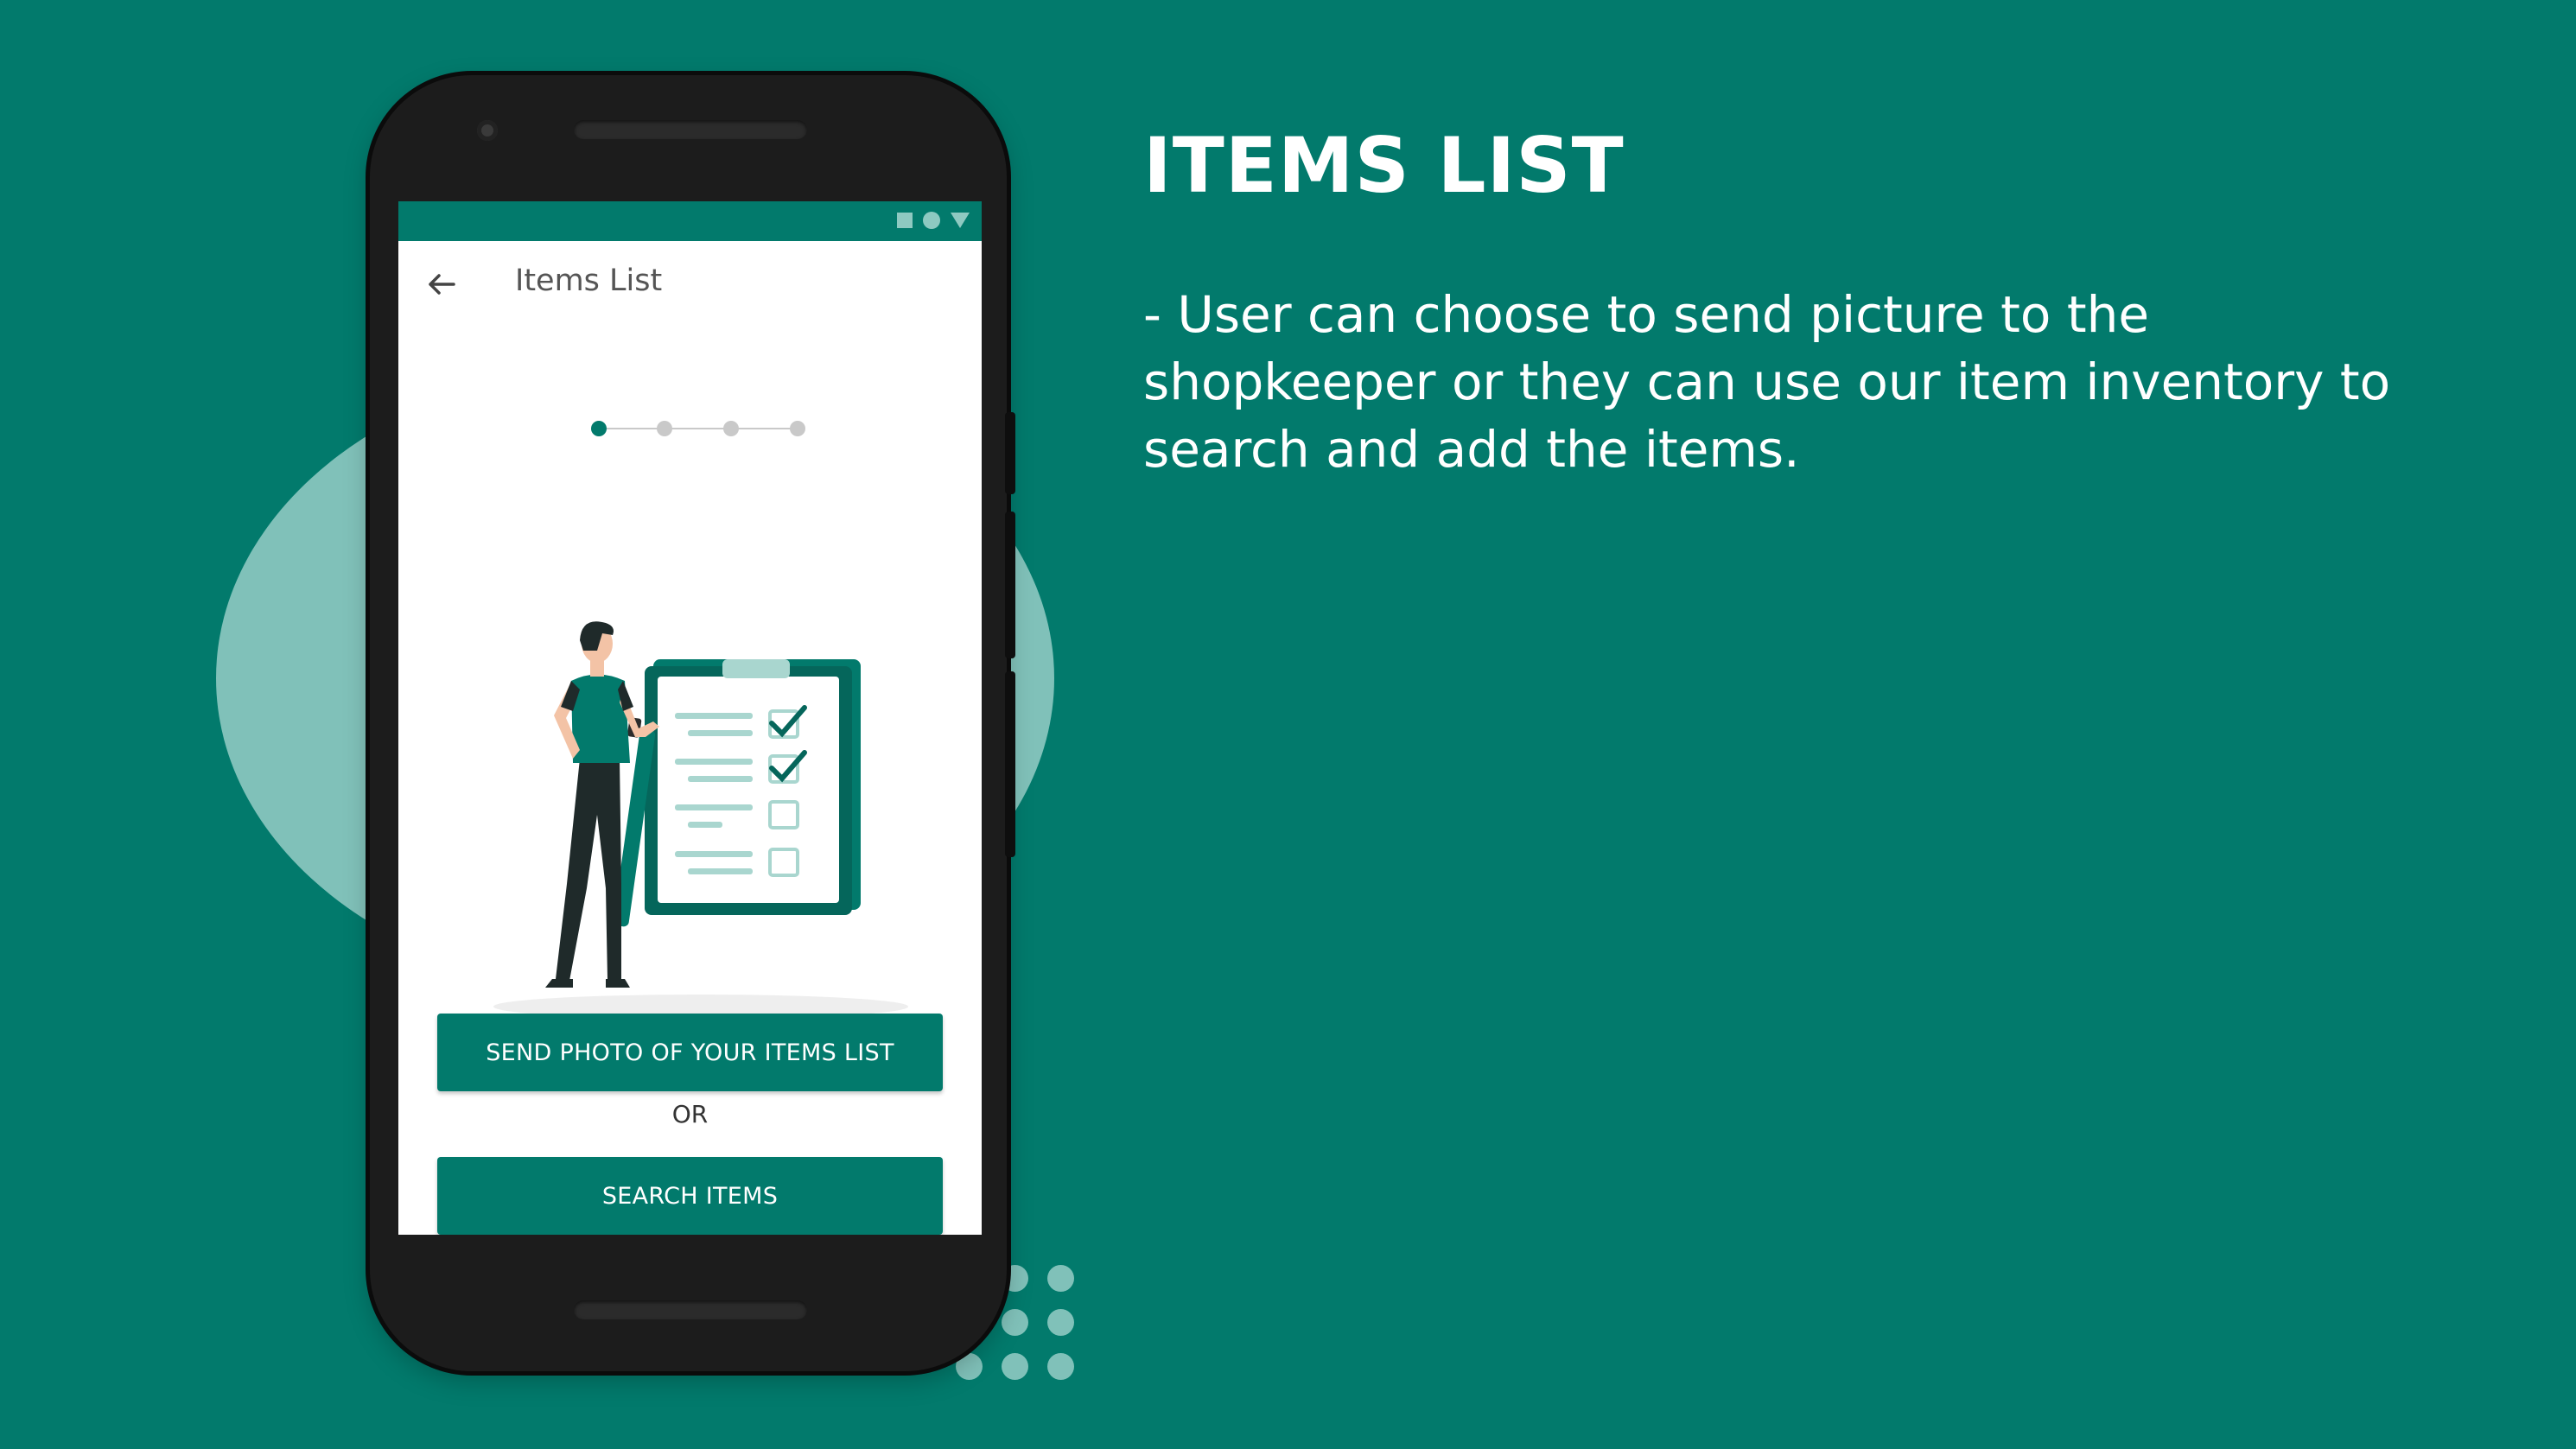 This screenshot has width=2576, height=1449. What do you see at coordinates (589, 281) in the screenshot?
I see `page-title: Items List` at bounding box center [589, 281].